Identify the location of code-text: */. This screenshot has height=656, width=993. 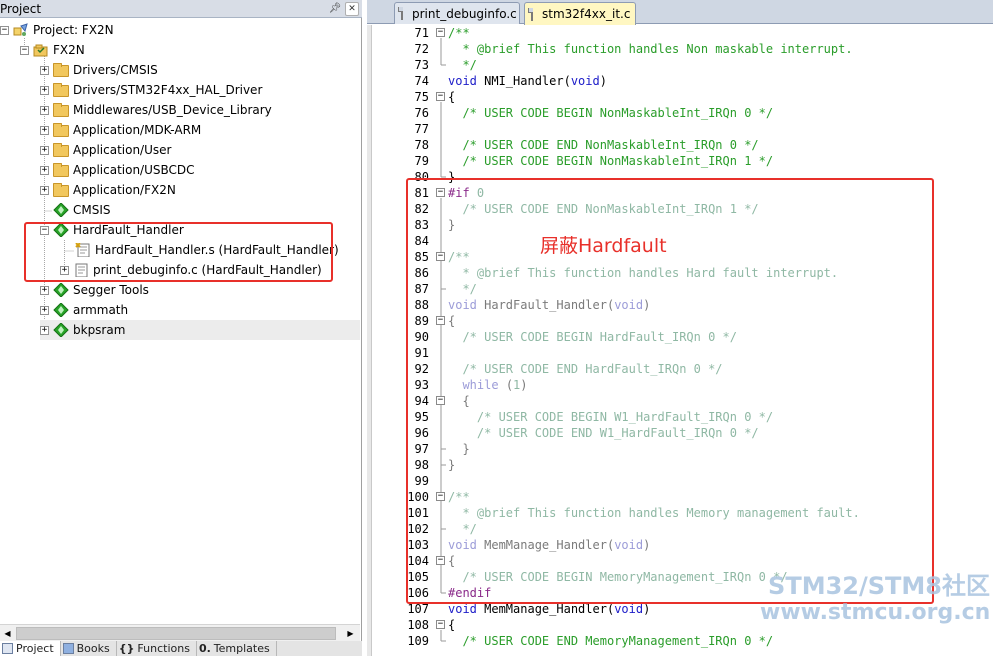
(462, 65).